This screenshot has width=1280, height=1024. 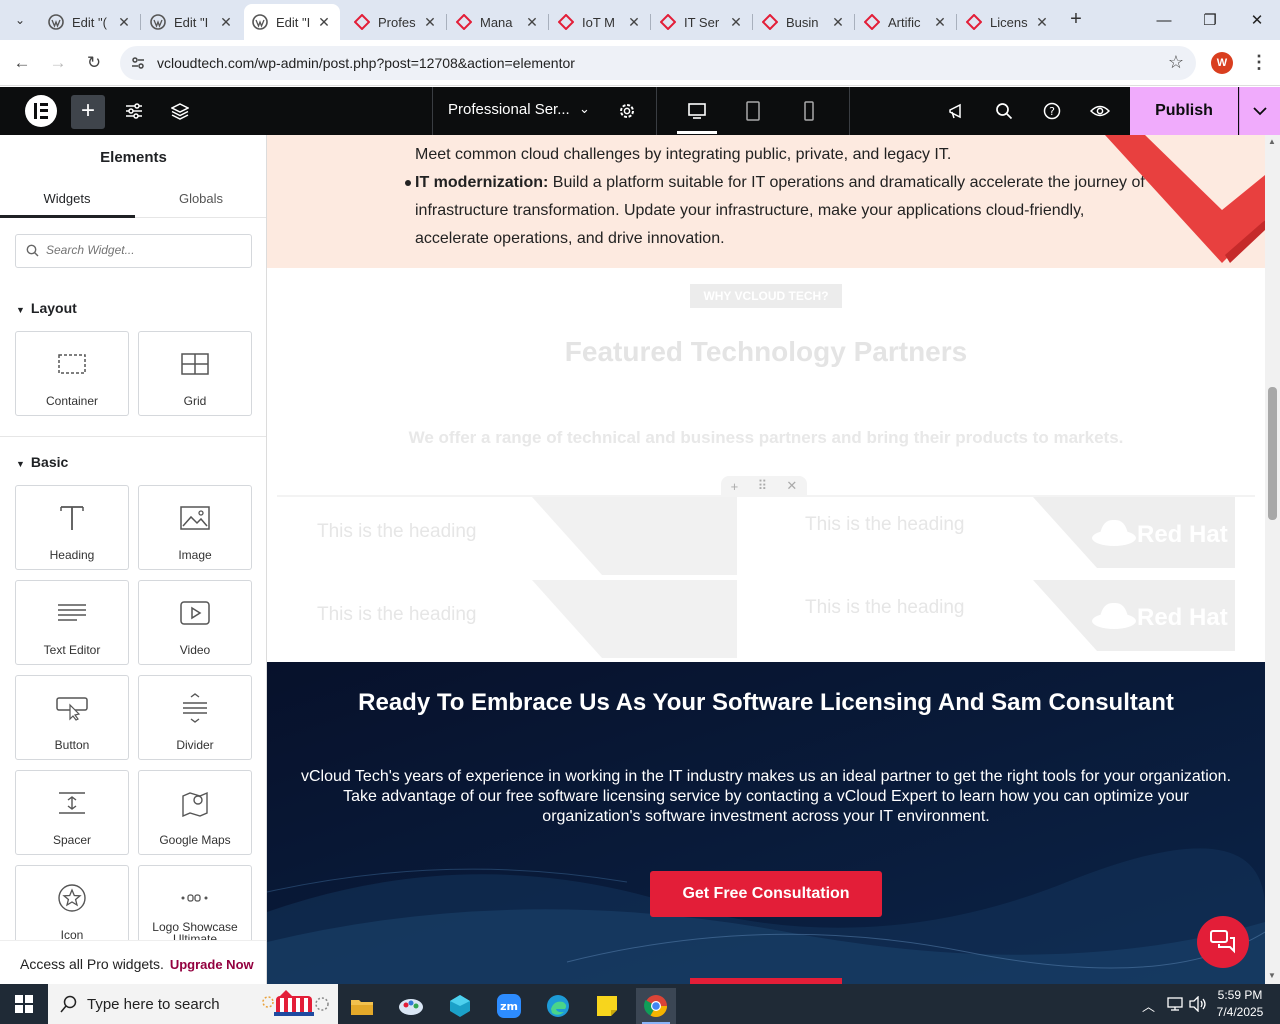 I want to click on upgrade-now-link: Upgrade Now, so click(x=212, y=964).